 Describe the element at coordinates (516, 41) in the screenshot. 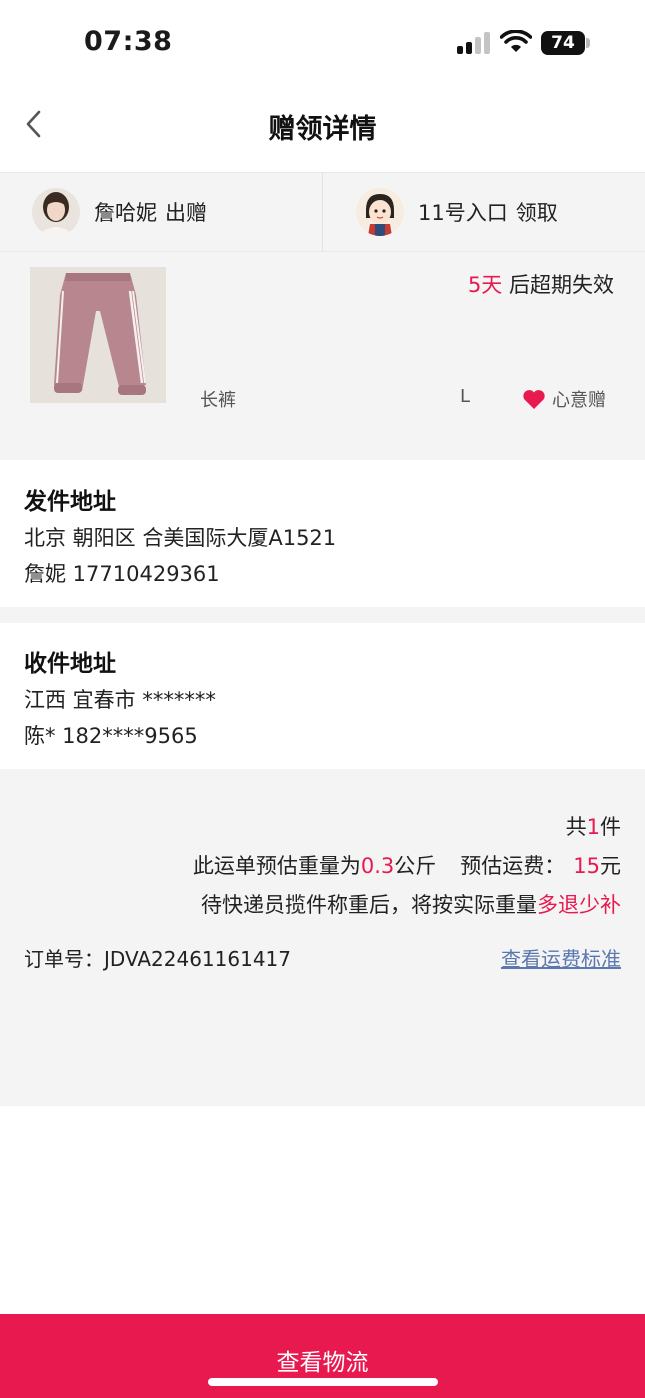

I see `wifi-icon` at that location.